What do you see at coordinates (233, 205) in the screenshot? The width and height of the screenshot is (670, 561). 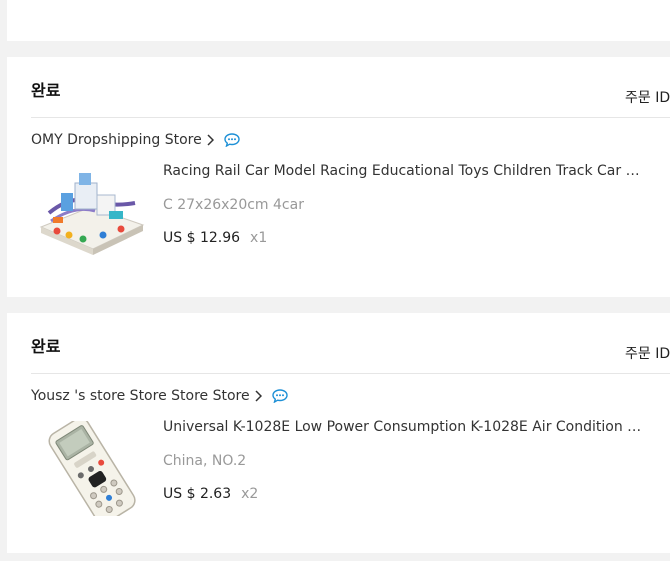 I see `product-variant: C 27x26x20cm 4car` at bounding box center [233, 205].